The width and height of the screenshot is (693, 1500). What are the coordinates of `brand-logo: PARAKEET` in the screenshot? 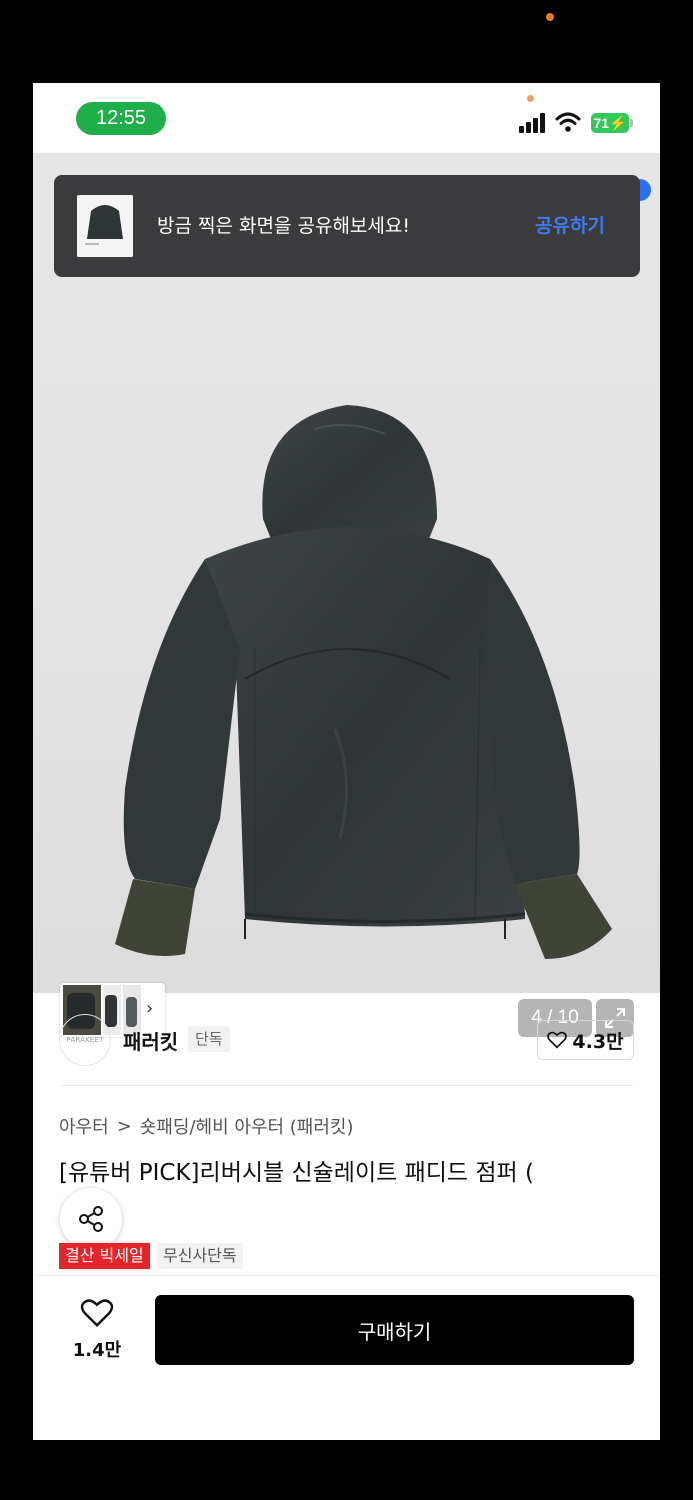 It's located at (85, 1040).